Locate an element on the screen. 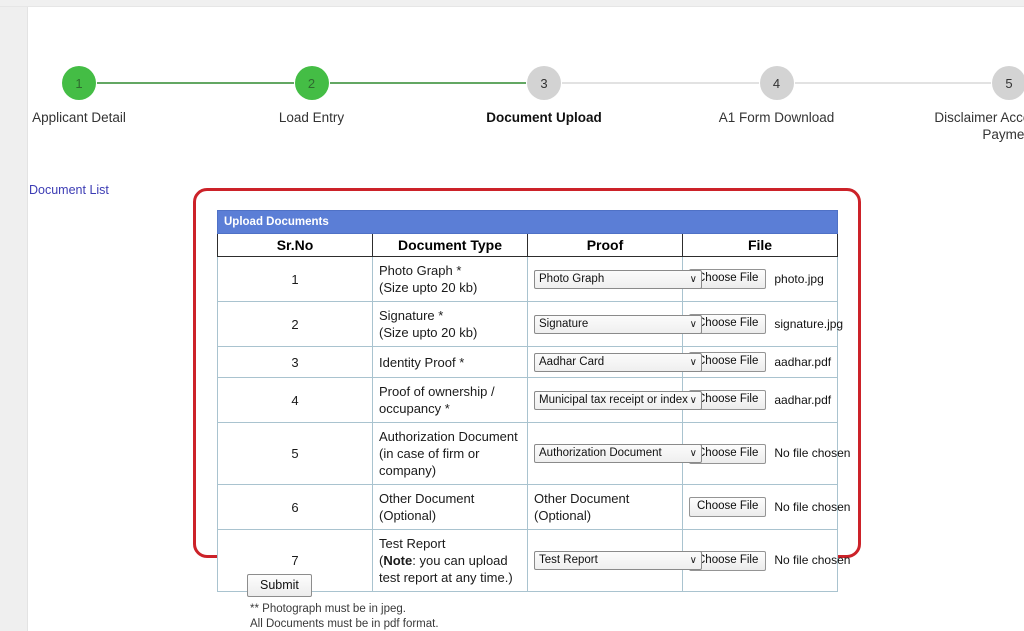  submit-button: Submit is located at coordinates (279, 585).